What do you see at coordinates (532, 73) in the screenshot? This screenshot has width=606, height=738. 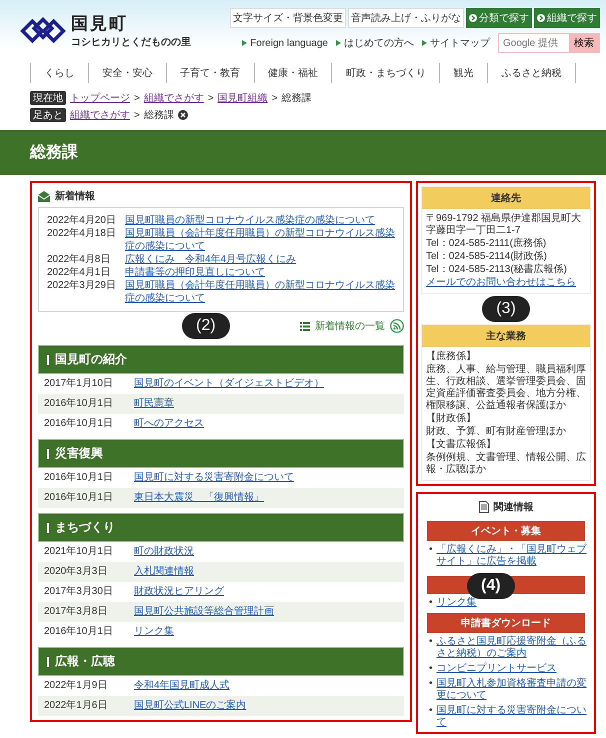 I see `nav-item: ふるさと納税` at bounding box center [532, 73].